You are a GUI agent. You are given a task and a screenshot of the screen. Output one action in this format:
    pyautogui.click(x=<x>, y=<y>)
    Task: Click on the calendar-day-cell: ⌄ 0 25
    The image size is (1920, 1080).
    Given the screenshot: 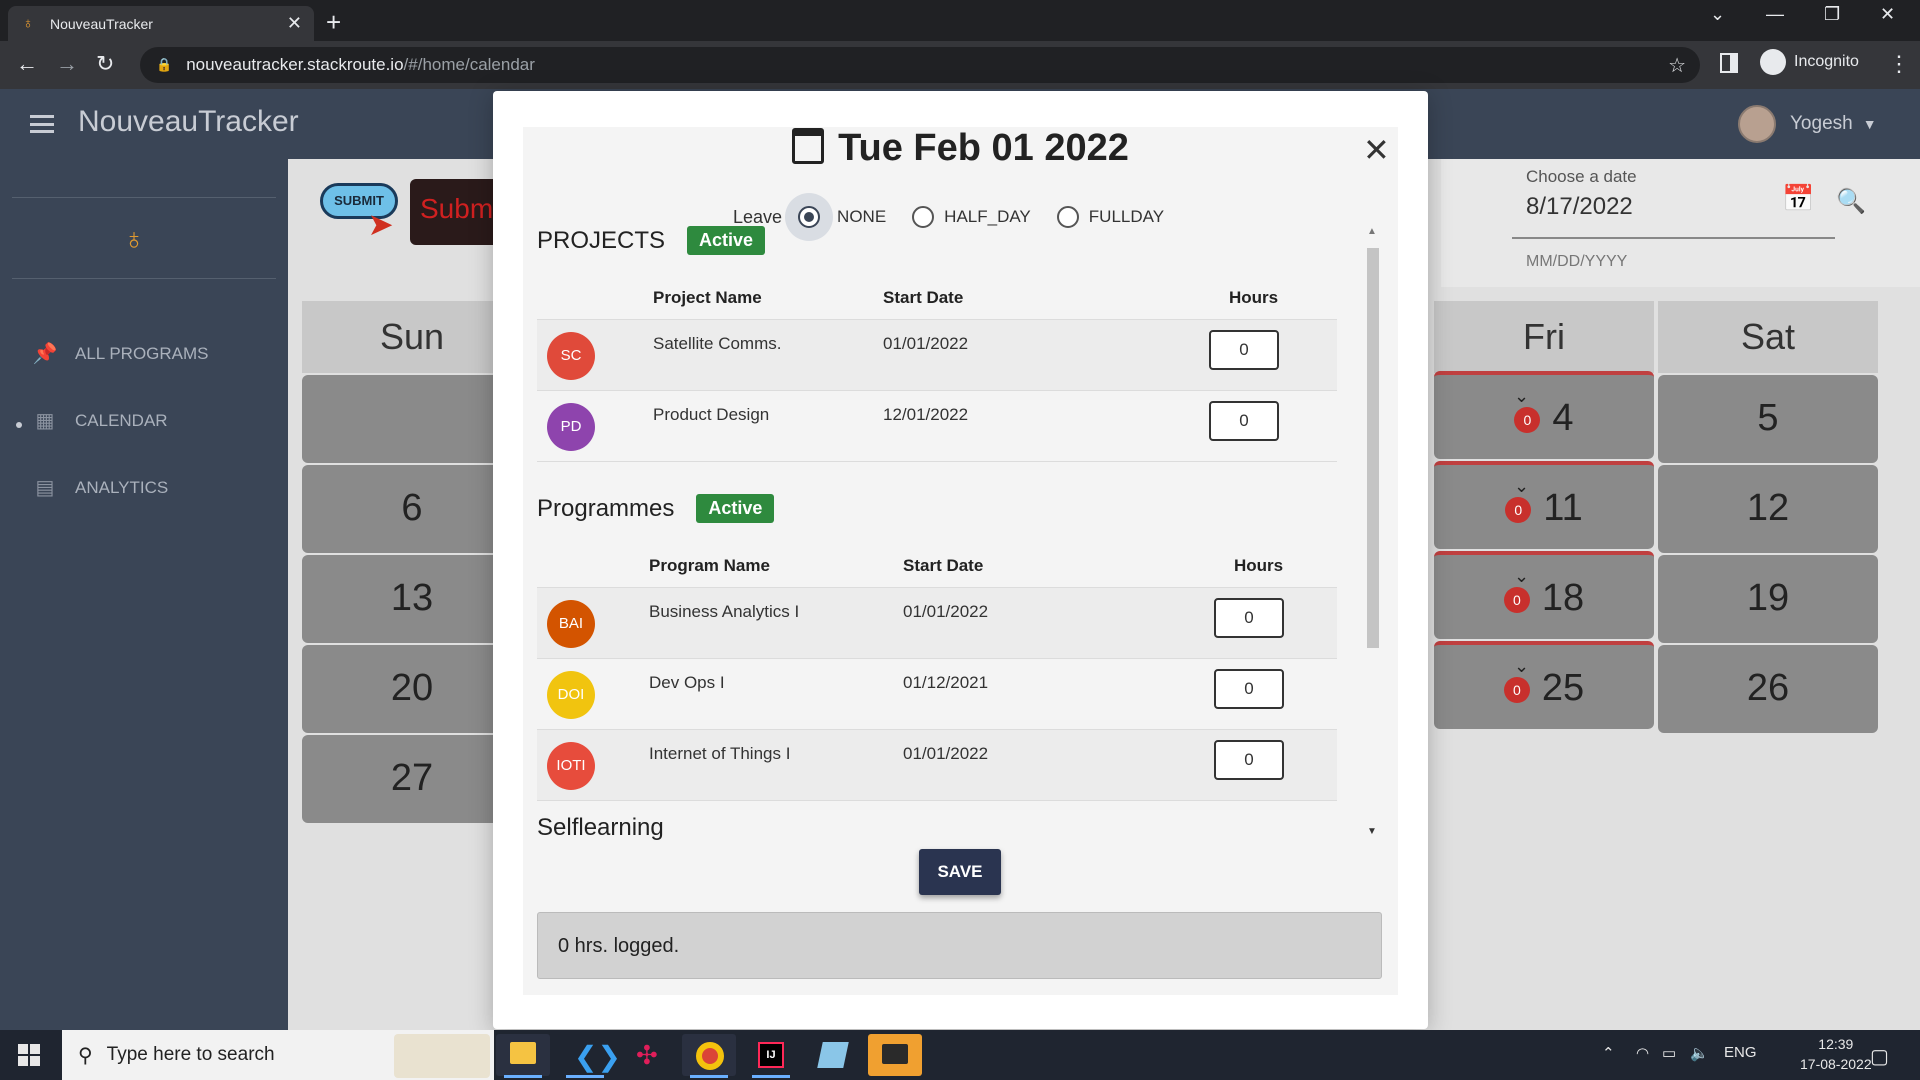 What is the action you would take?
    pyautogui.click(x=1544, y=685)
    